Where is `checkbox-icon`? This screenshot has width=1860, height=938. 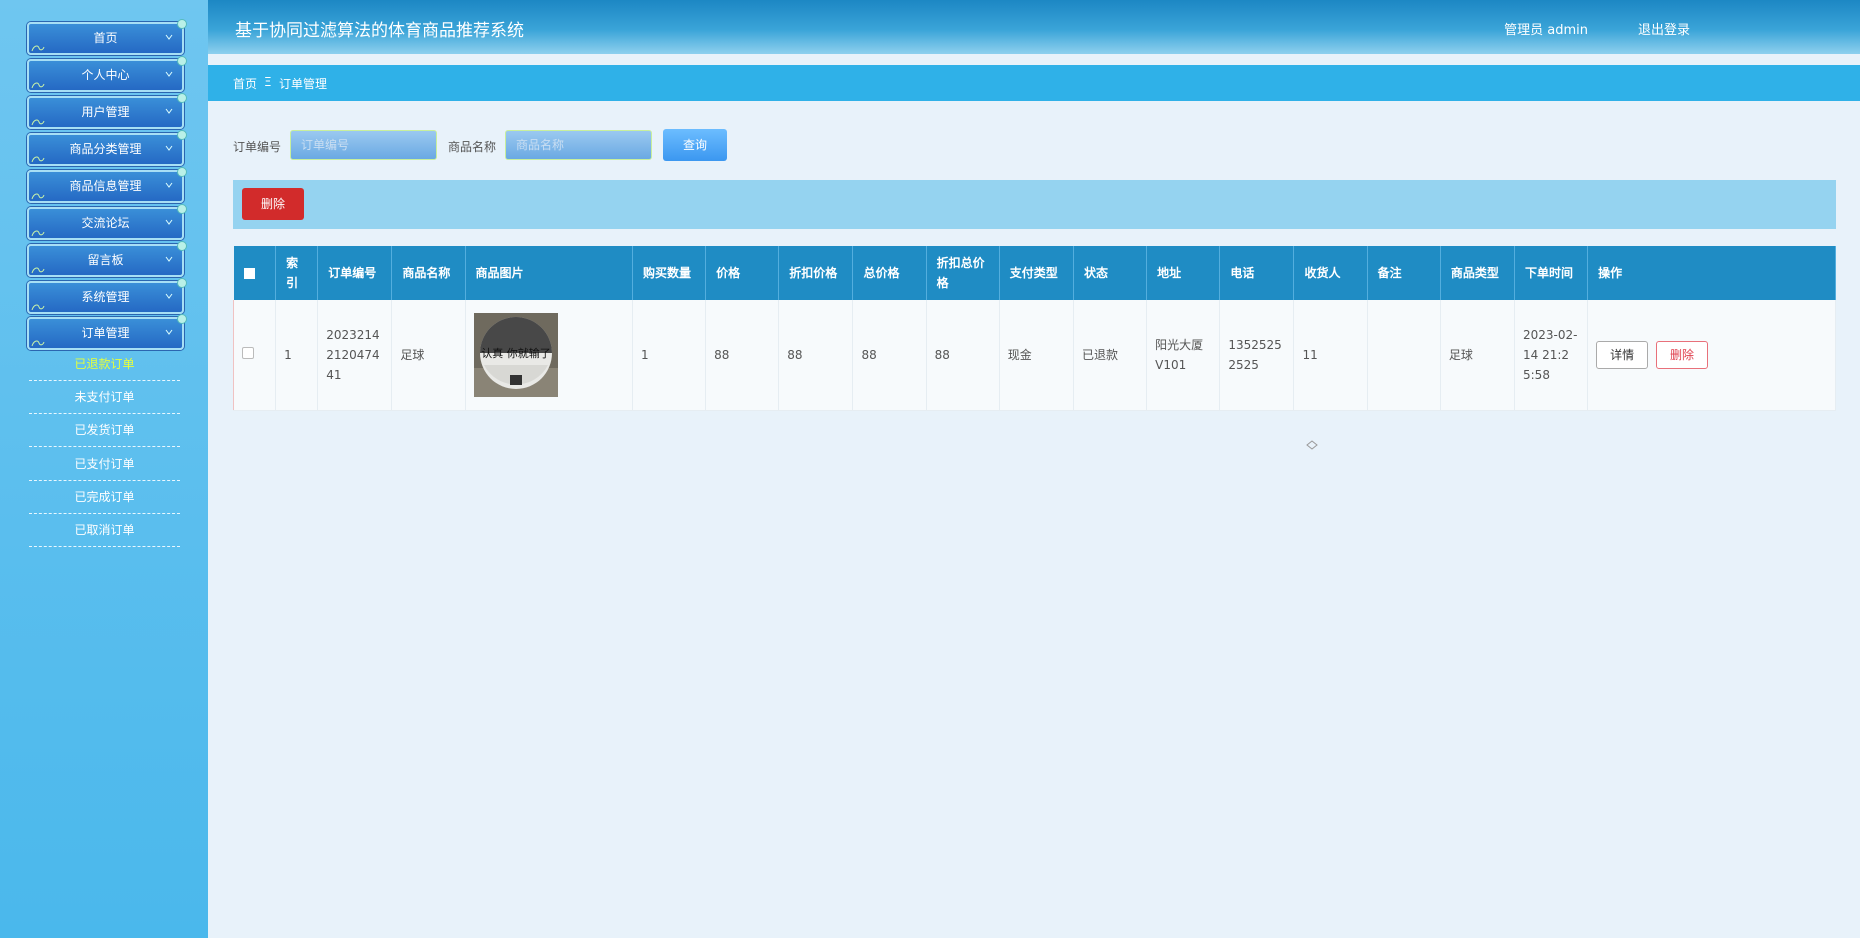
checkbox-icon is located at coordinates (249, 273).